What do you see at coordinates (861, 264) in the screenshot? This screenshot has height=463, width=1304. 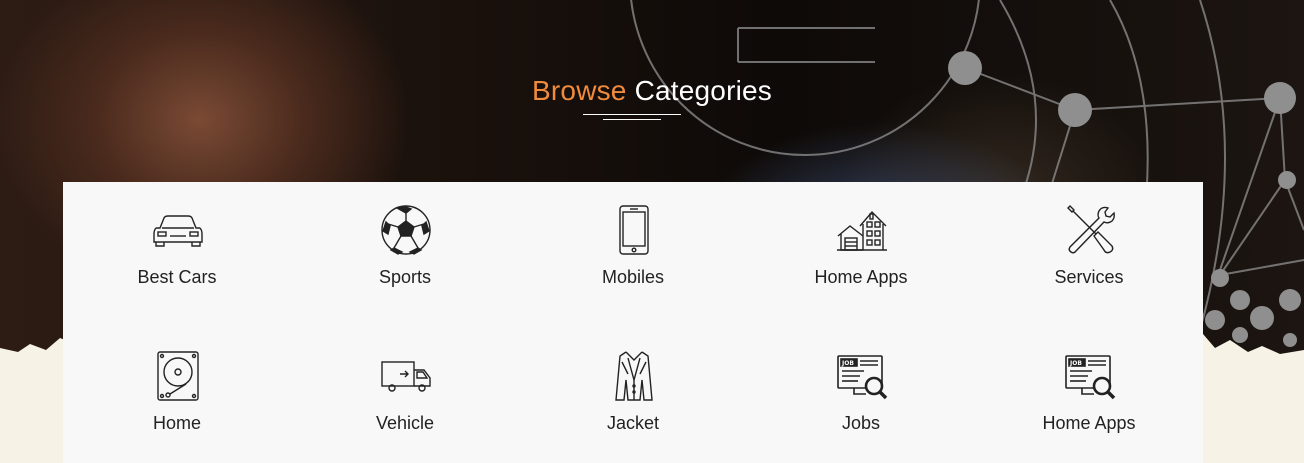 I see `category-home-apps: Home Apps` at bounding box center [861, 264].